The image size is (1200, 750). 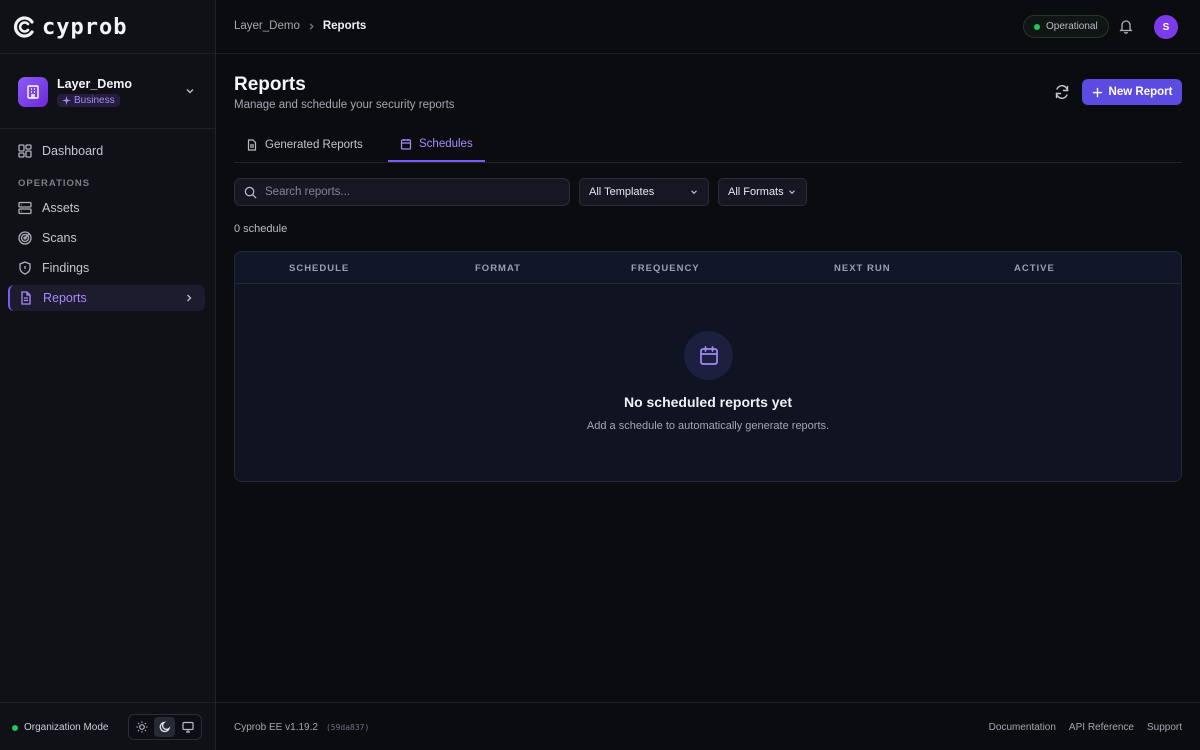 I want to click on plus-icon, so click(x=1097, y=92).